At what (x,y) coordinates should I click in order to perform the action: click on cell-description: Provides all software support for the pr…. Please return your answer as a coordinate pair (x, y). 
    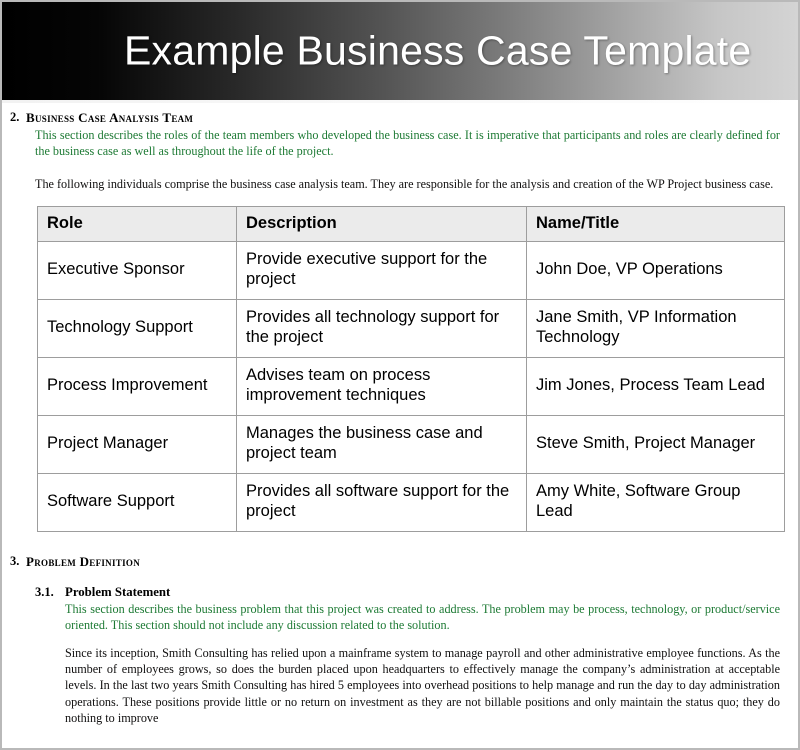
    Looking at the image, I should click on (381, 502).